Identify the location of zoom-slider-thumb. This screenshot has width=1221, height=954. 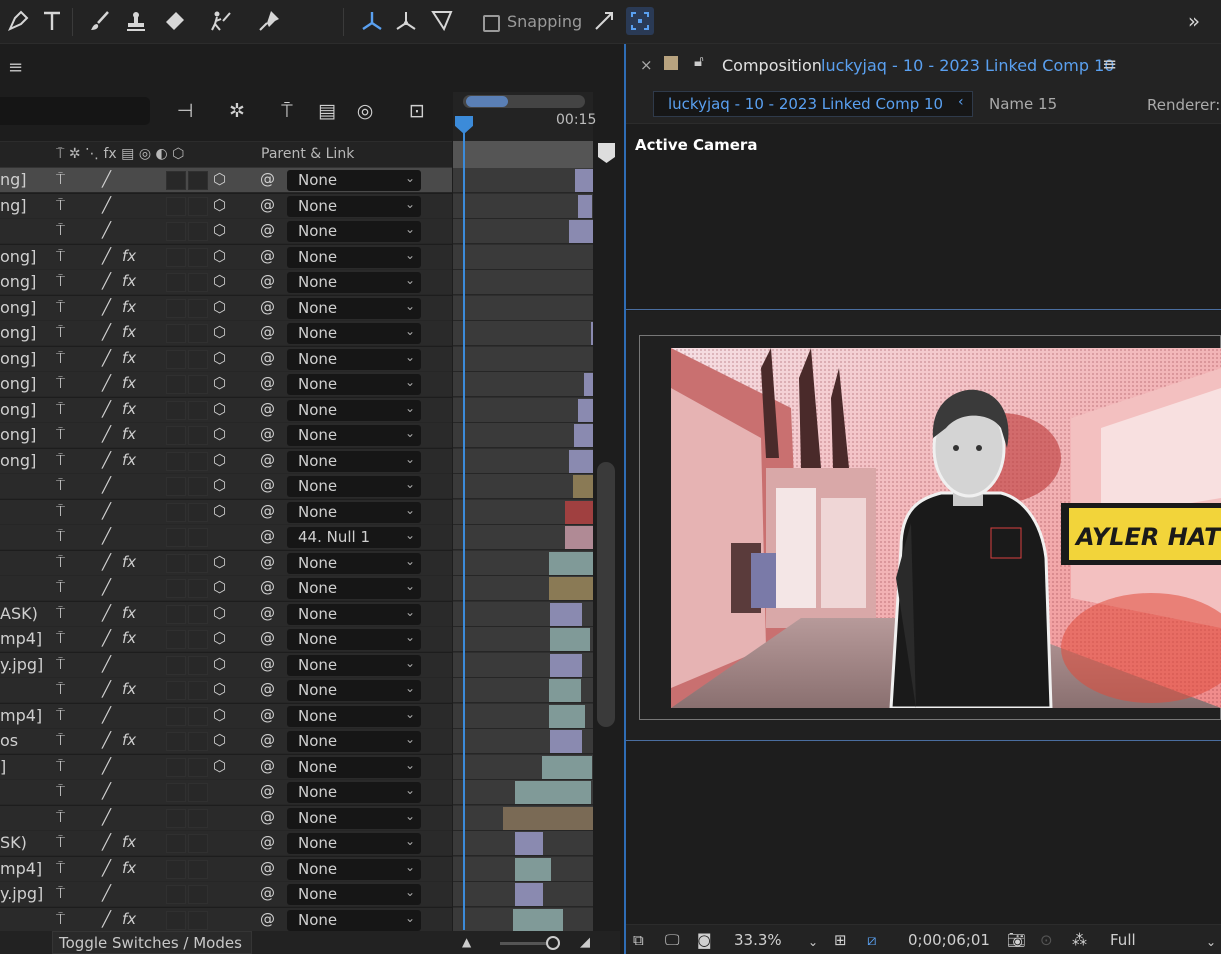
(553, 943).